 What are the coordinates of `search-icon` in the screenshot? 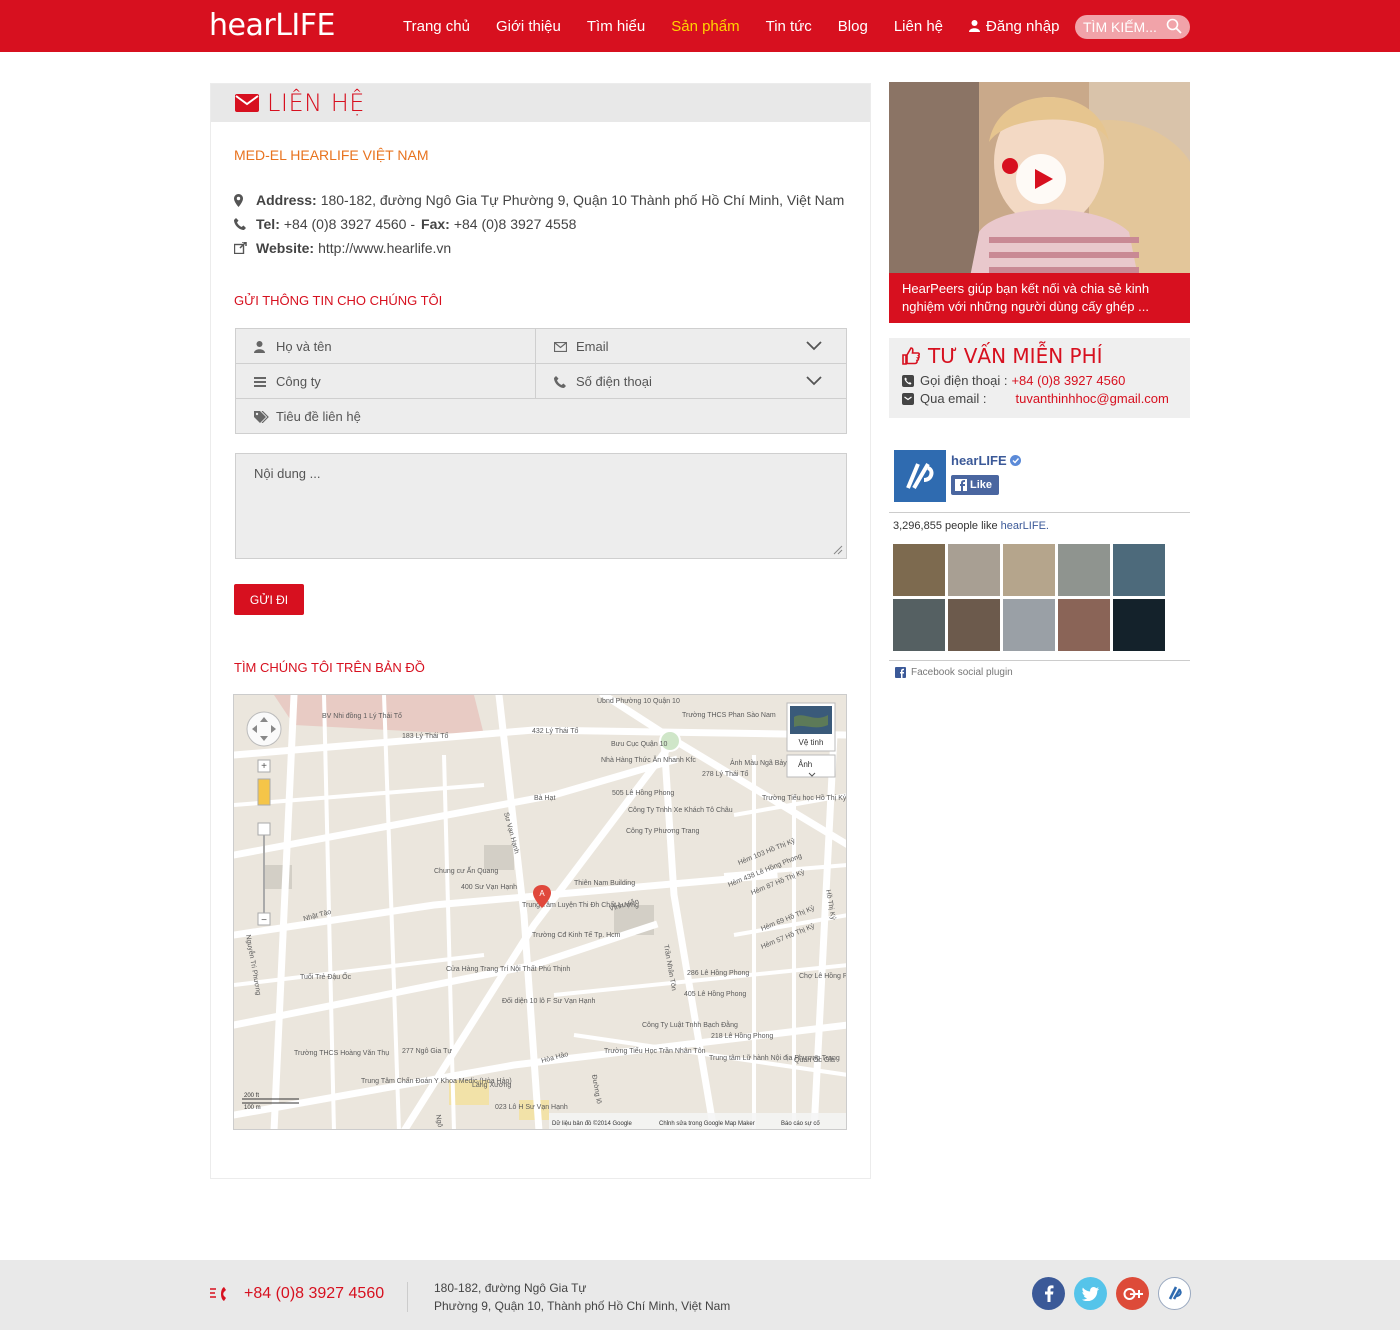 It's located at (1174, 26).